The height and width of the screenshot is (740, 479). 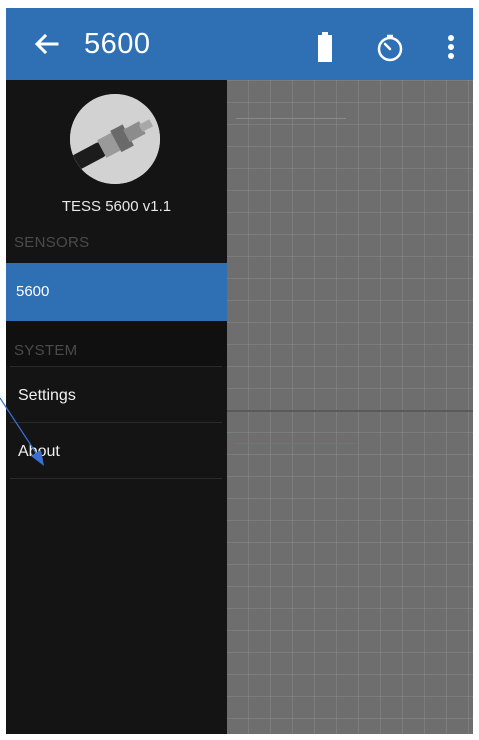 I want to click on arrow-left-icon, so click(x=46, y=44).